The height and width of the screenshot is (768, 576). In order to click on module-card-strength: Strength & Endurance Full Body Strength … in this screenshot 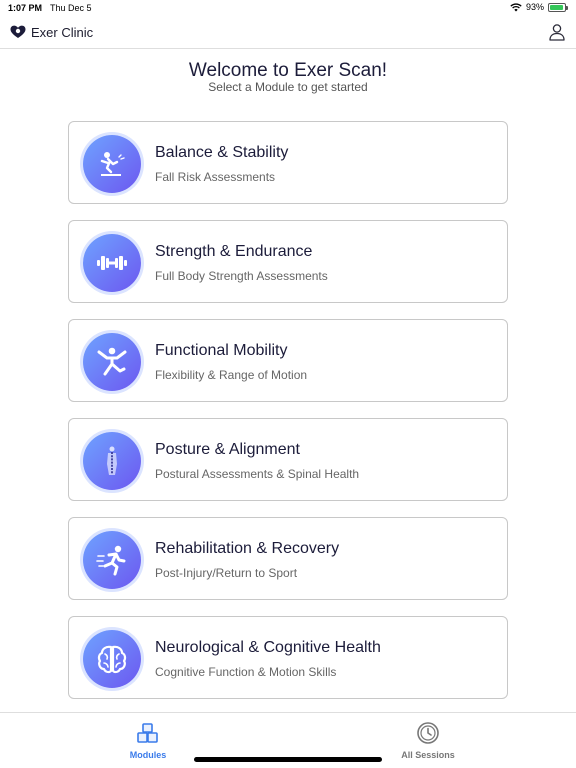, I will do `click(288, 261)`.